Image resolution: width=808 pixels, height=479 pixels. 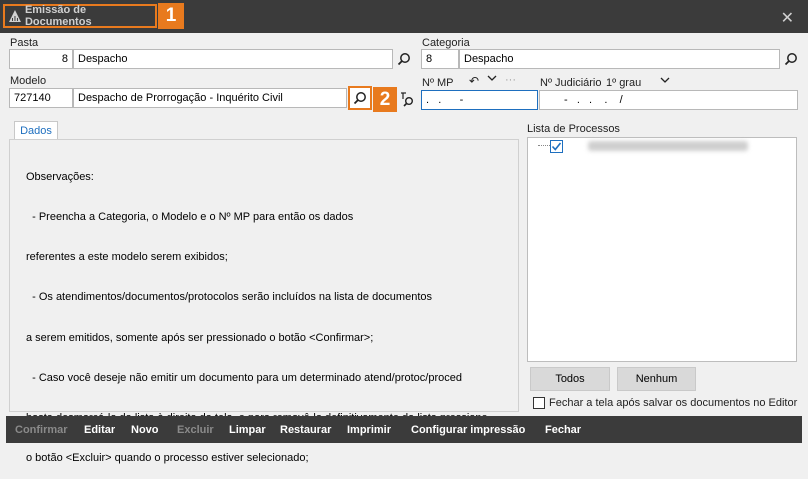 What do you see at coordinates (438, 83) in the screenshot?
I see `nmp-label: Nº MP` at bounding box center [438, 83].